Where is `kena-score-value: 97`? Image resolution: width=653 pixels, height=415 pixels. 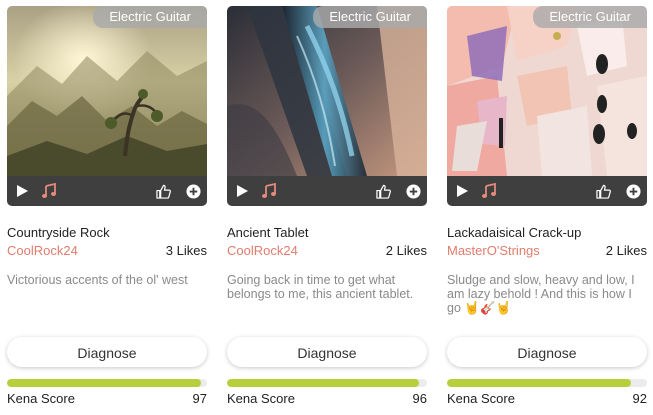
kena-score-value: 97 is located at coordinates (199, 398).